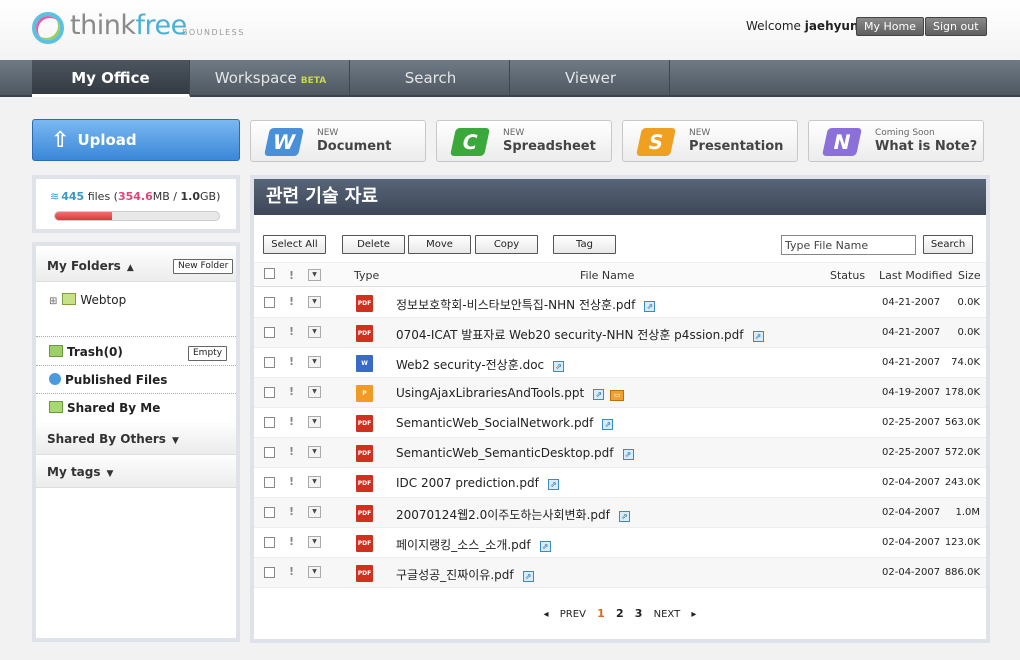  Describe the element at coordinates (524, 141) in the screenshot. I see `new-spreadsheet-button: C NEW Spreadsheet` at that location.